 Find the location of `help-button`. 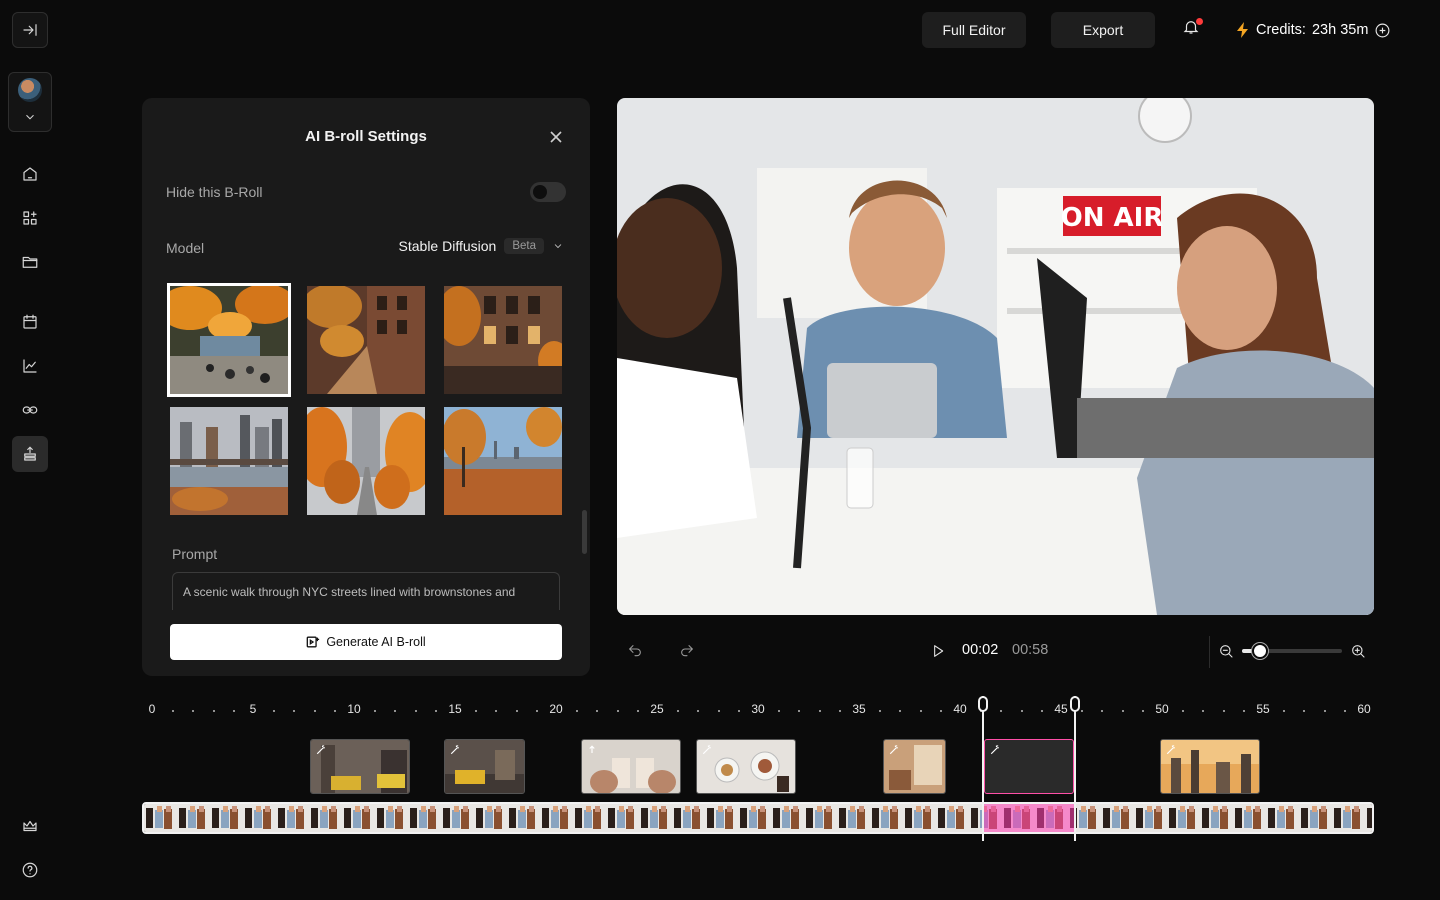

help-button is located at coordinates (30, 870).